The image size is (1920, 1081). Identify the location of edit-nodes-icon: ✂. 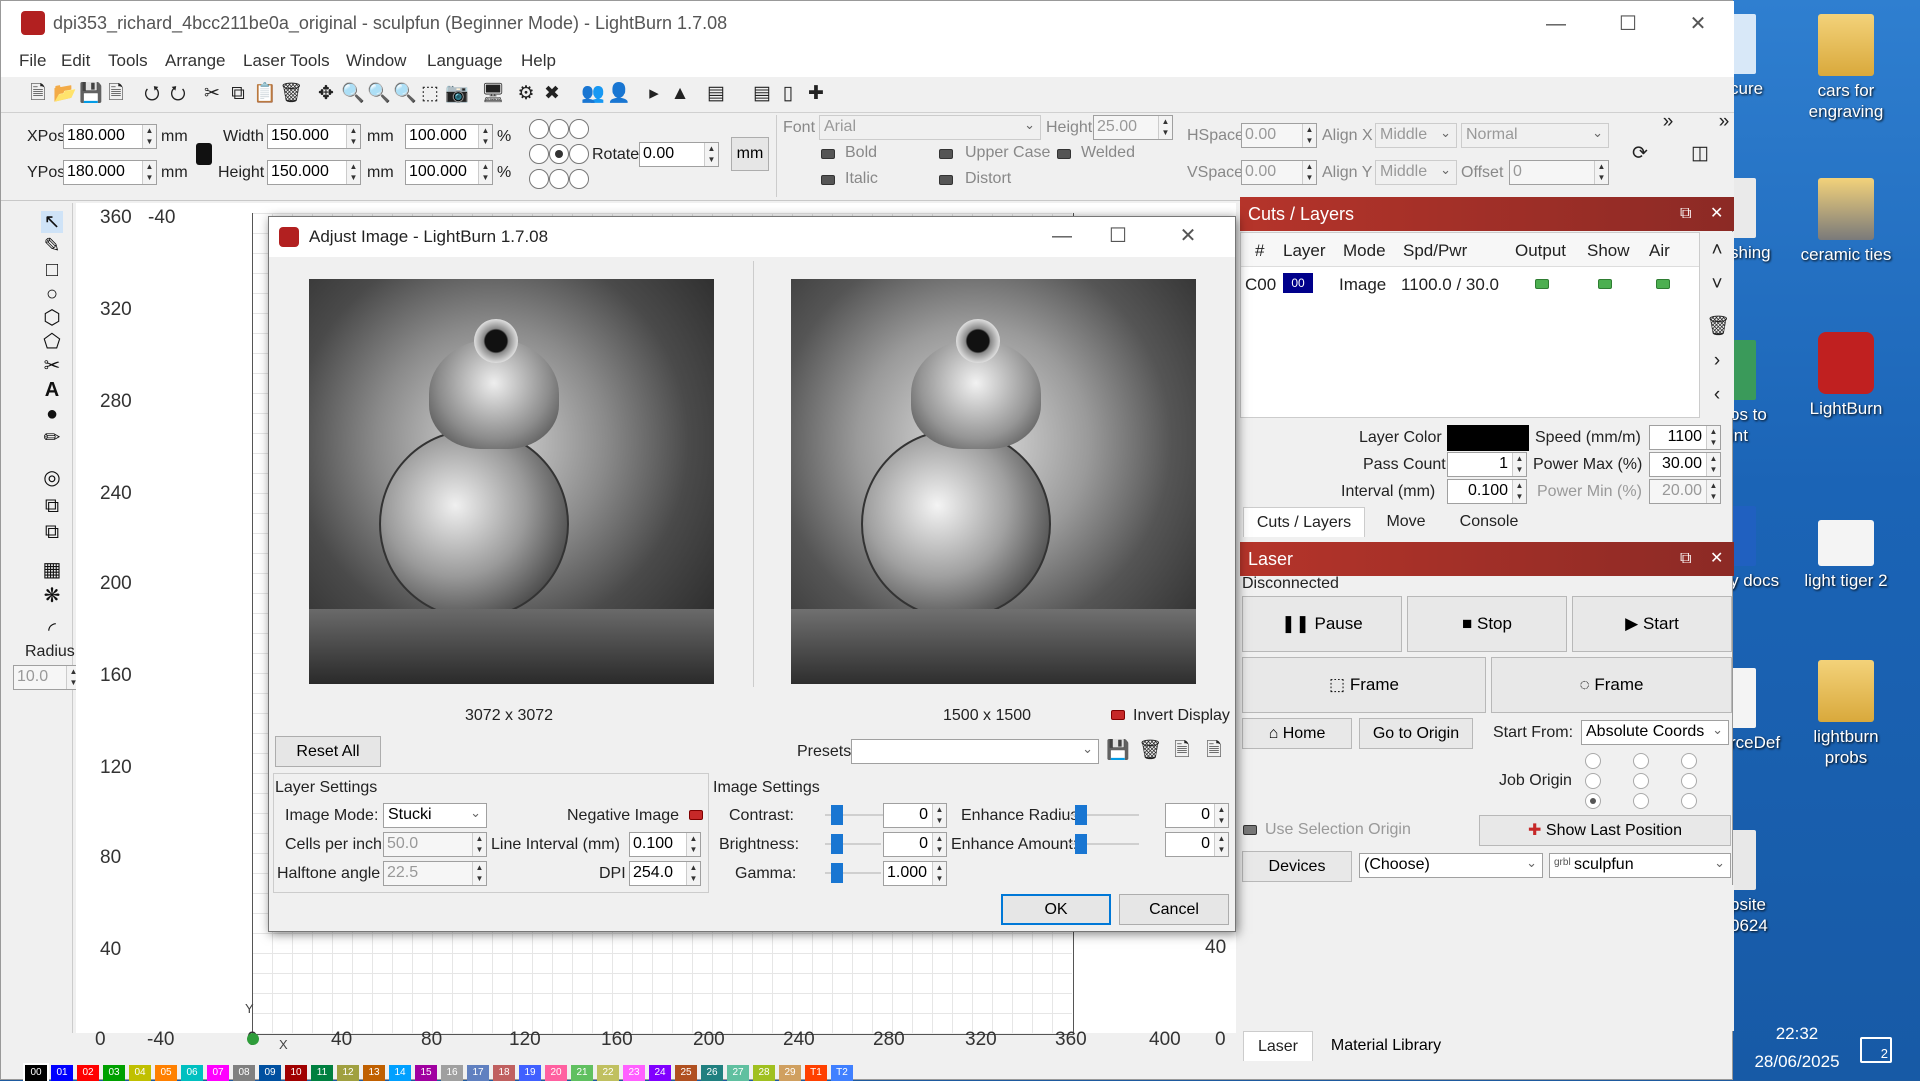
(52, 366).